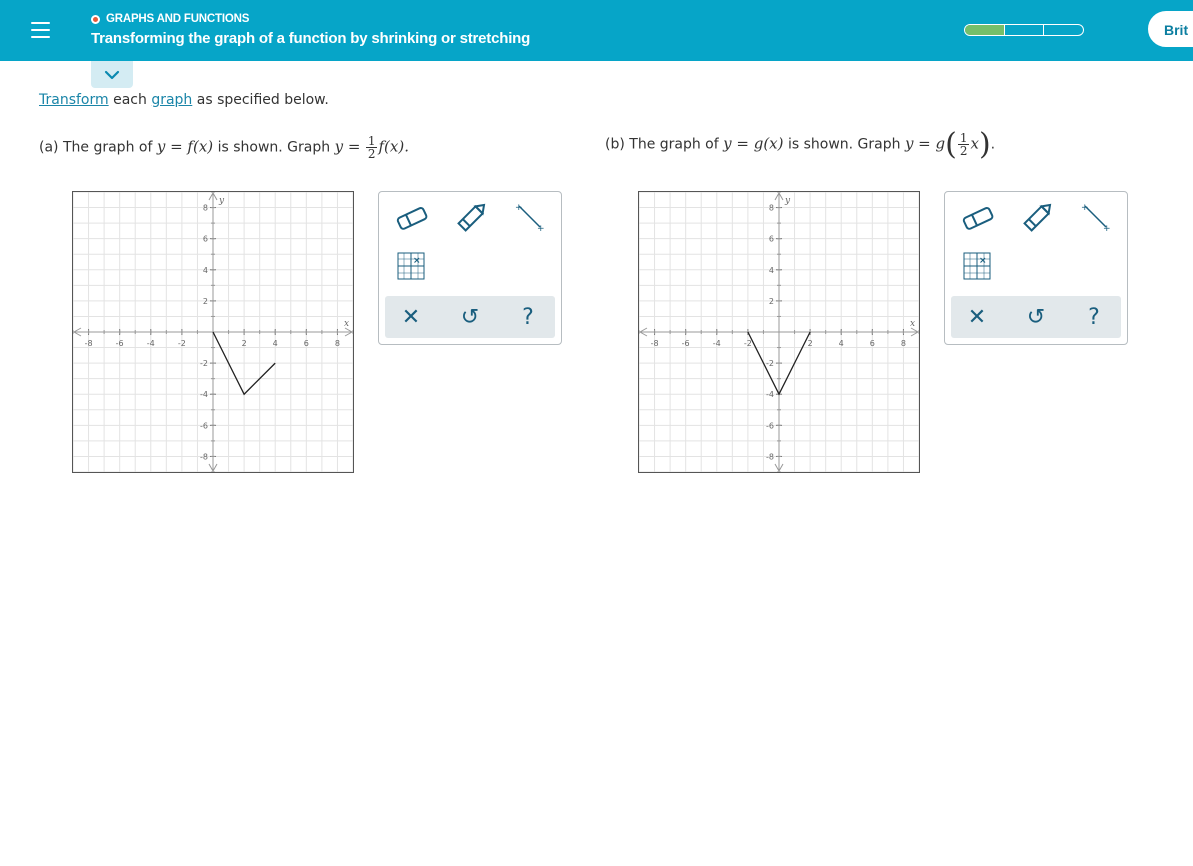 The height and width of the screenshot is (866, 1193). Describe the element at coordinates (40, 23) in the screenshot. I see `menu-icon` at that location.